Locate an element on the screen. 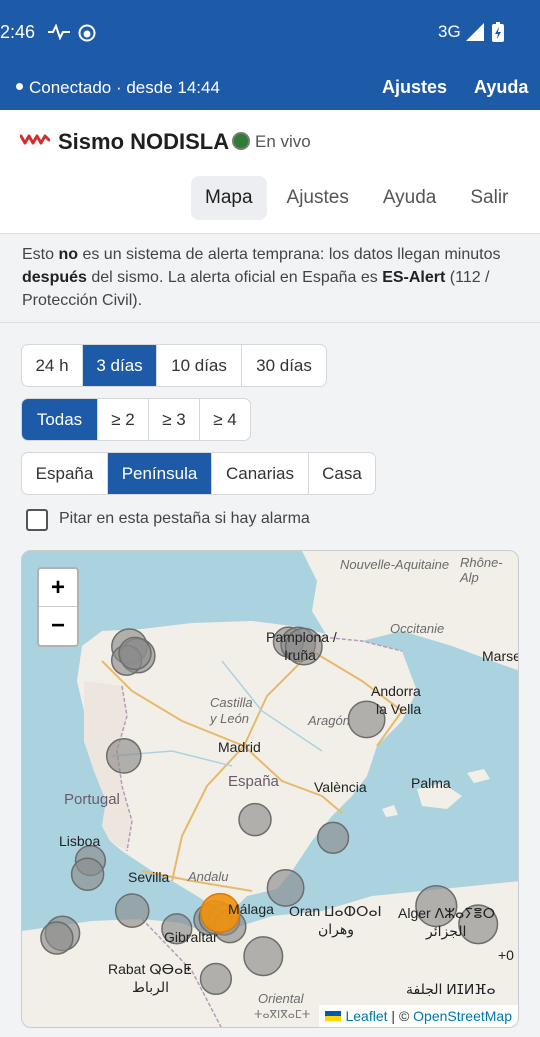  zoom-in-button: + is located at coordinates (58, 588).